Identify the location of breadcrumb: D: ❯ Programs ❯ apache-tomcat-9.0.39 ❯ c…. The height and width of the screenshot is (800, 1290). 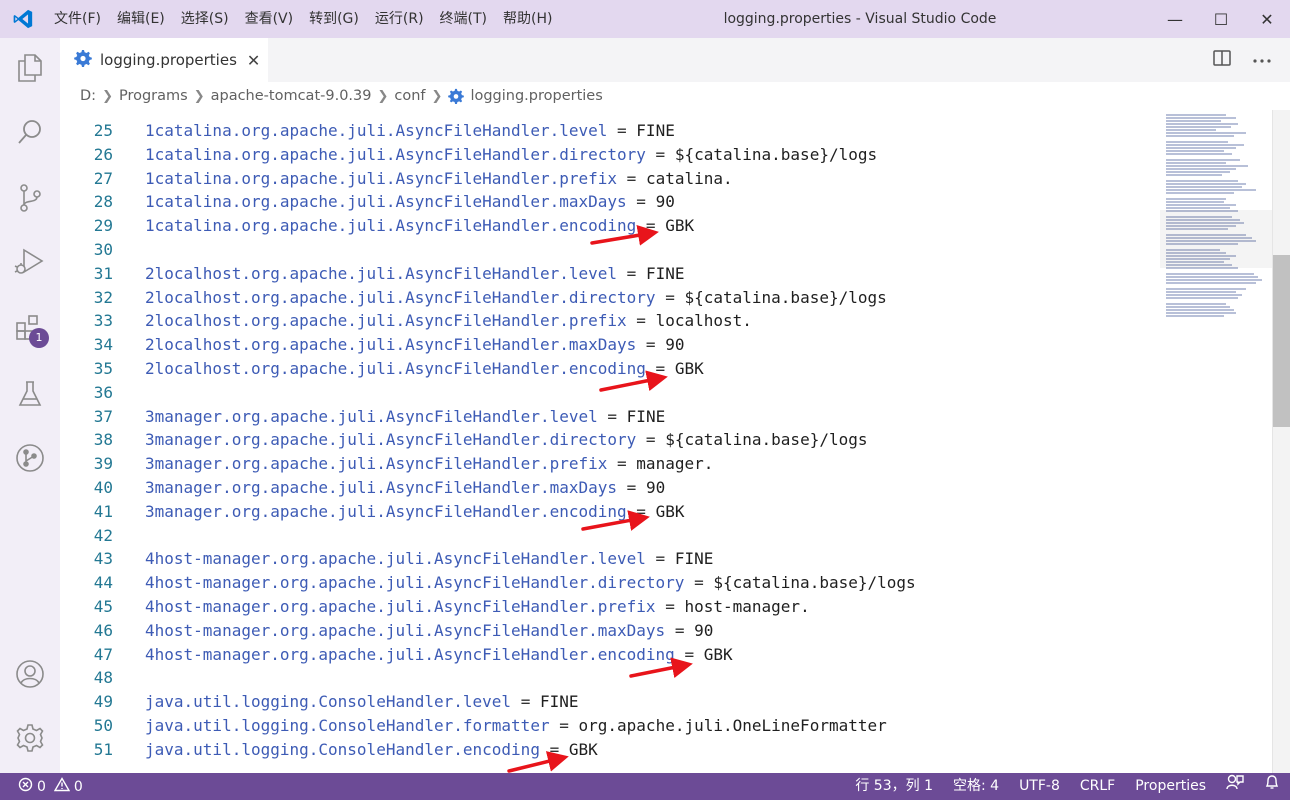
(675, 96).